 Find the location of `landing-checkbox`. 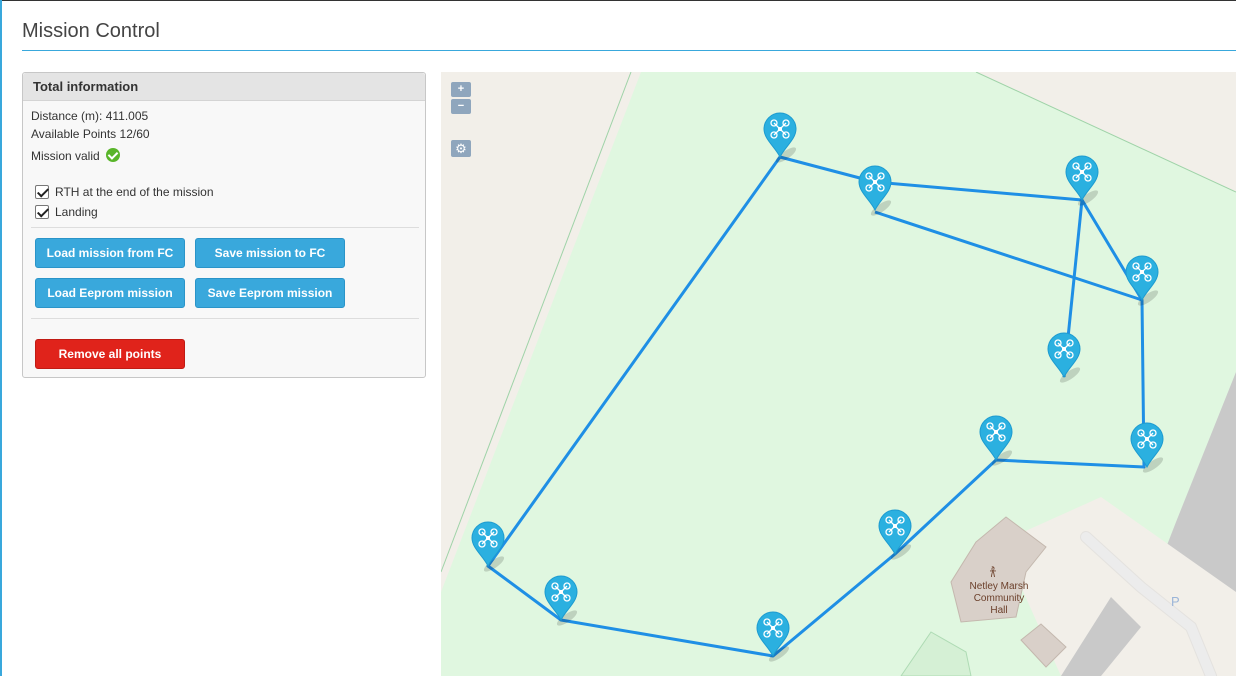

landing-checkbox is located at coordinates (42, 212).